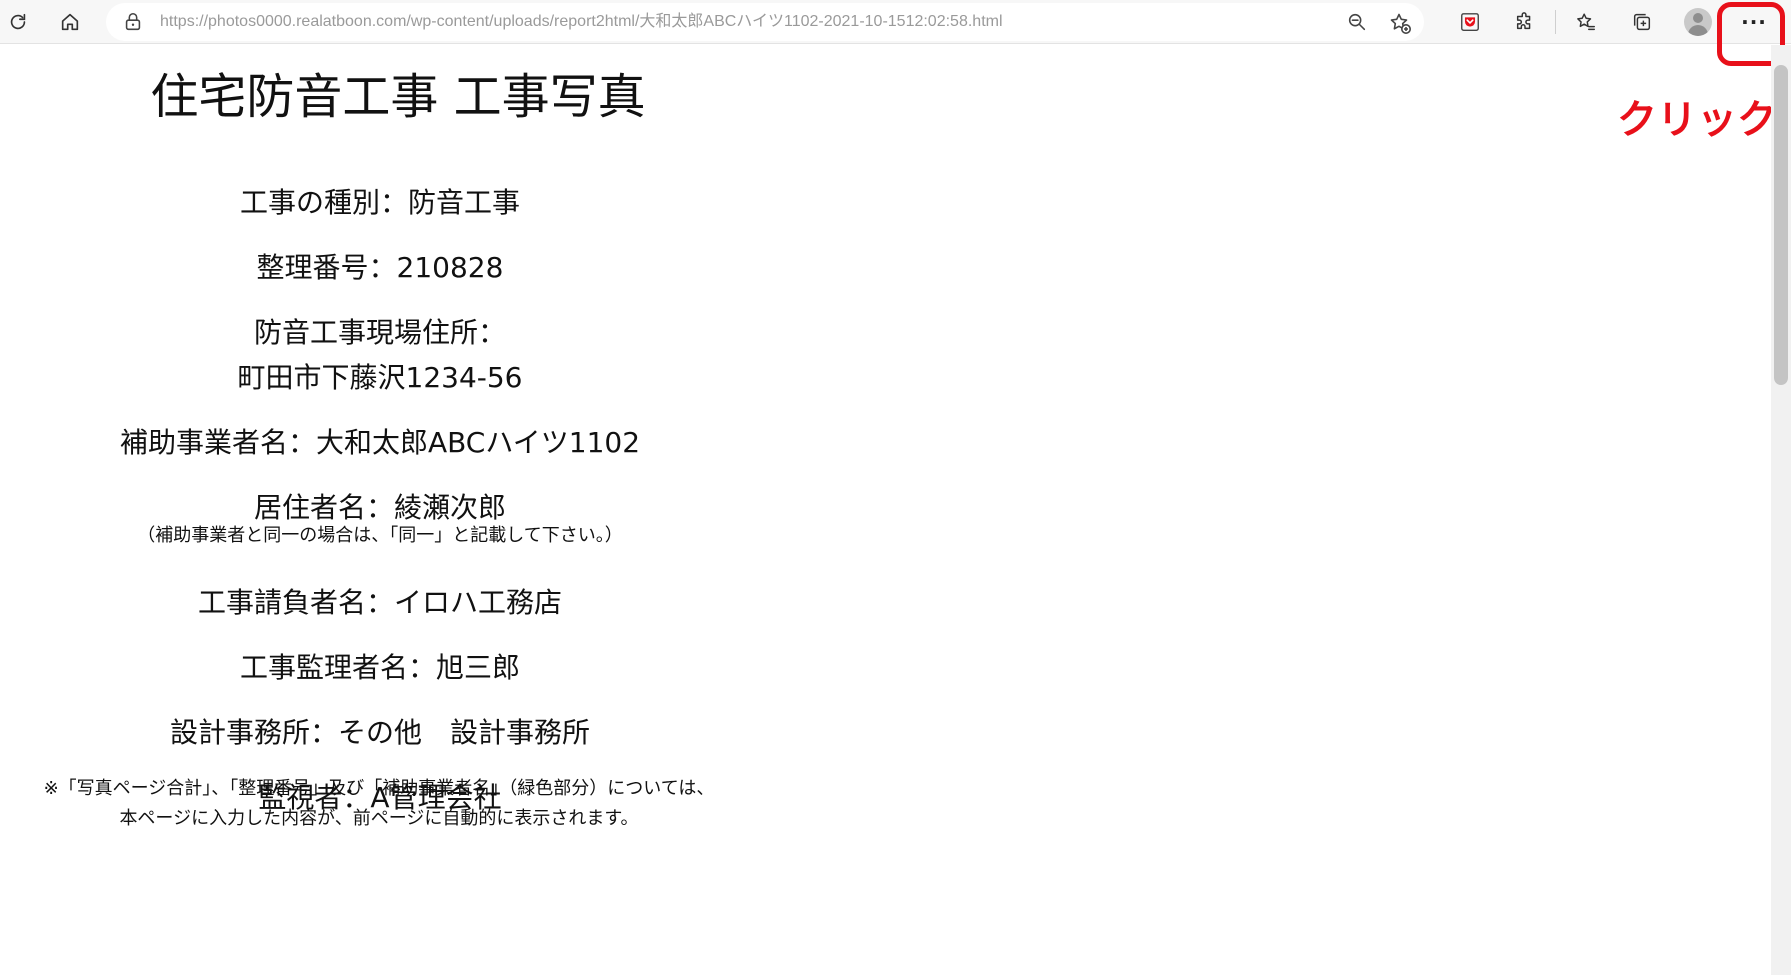 Image resolution: width=1791 pixels, height=975 pixels. I want to click on more-dots-icon: ···, so click(1754, 22).